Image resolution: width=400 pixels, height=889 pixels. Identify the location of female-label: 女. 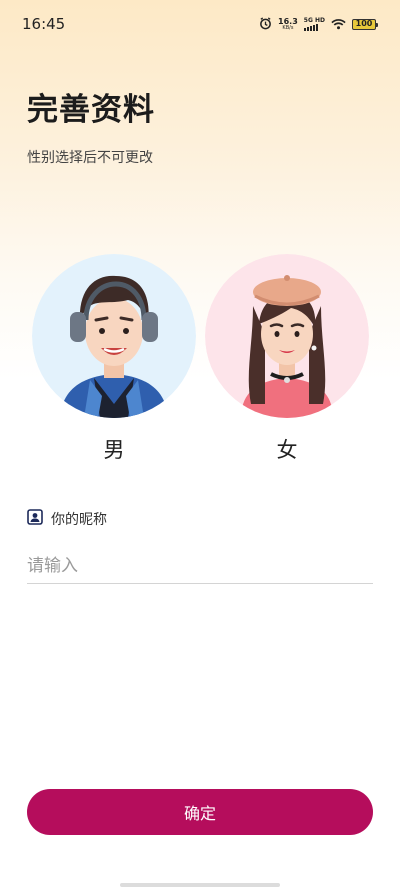
(287, 450).